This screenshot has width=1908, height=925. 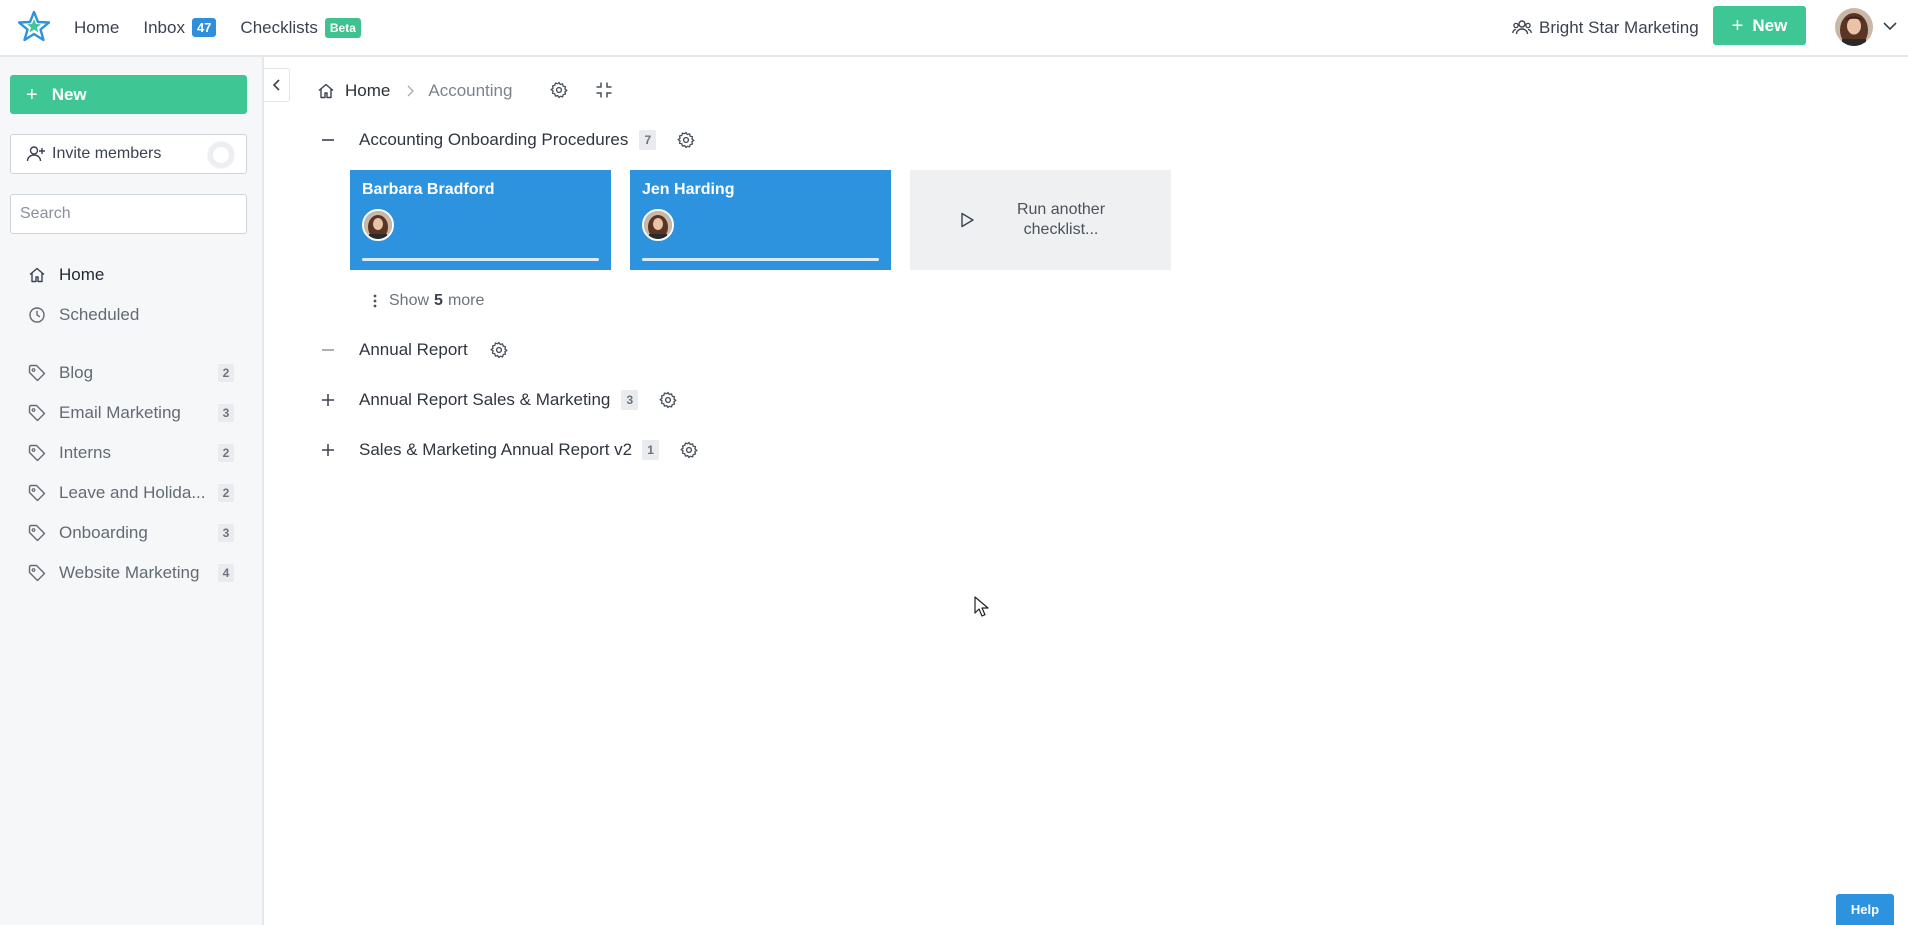 What do you see at coordinates (470, 90) in the screenshot?
I see `breadcrumb-current: Accounting` at bounding box center [470, 90].